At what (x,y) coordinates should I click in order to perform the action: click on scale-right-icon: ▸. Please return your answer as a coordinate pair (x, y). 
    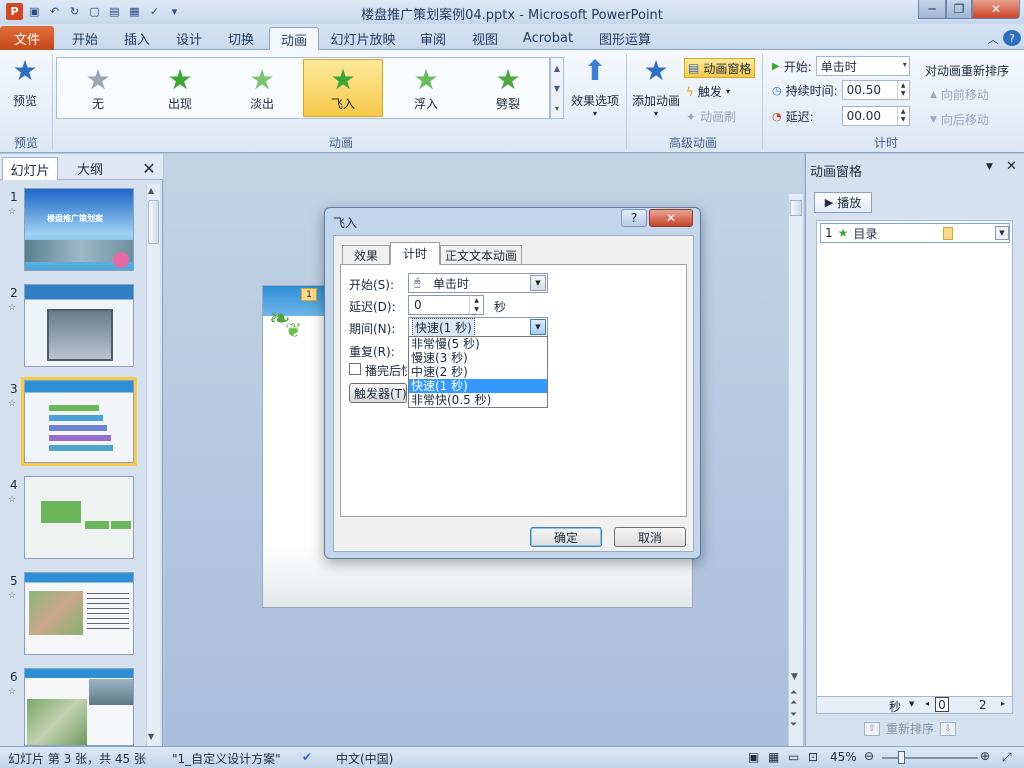
    Looking at the image, I should click on (1003, 703).